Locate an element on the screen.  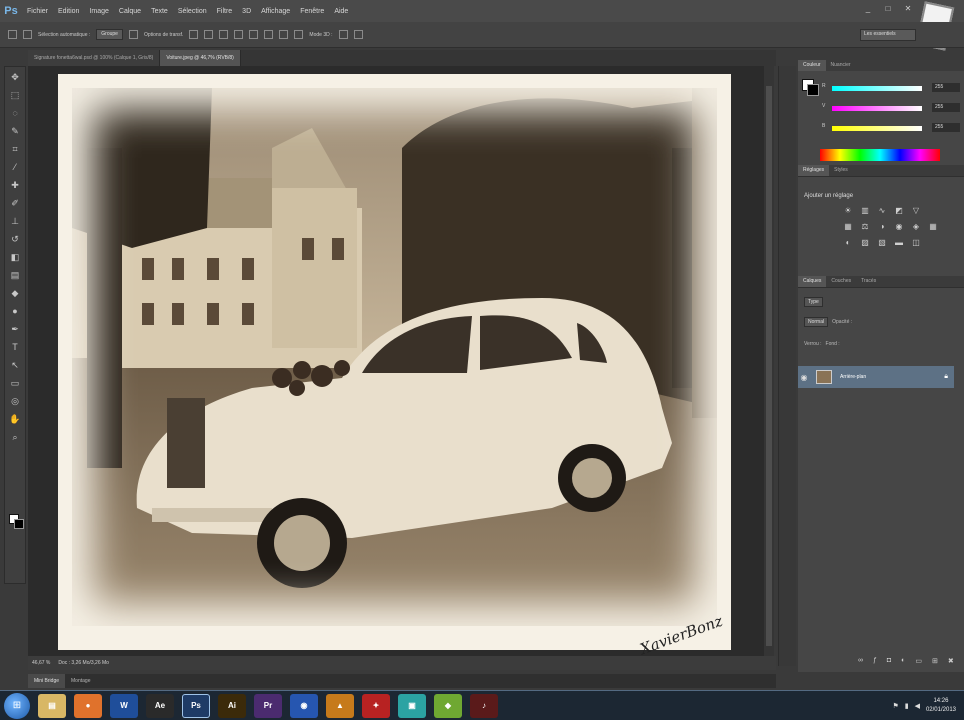
illustrator-icon: Ai is located at coordinates (232, 705).